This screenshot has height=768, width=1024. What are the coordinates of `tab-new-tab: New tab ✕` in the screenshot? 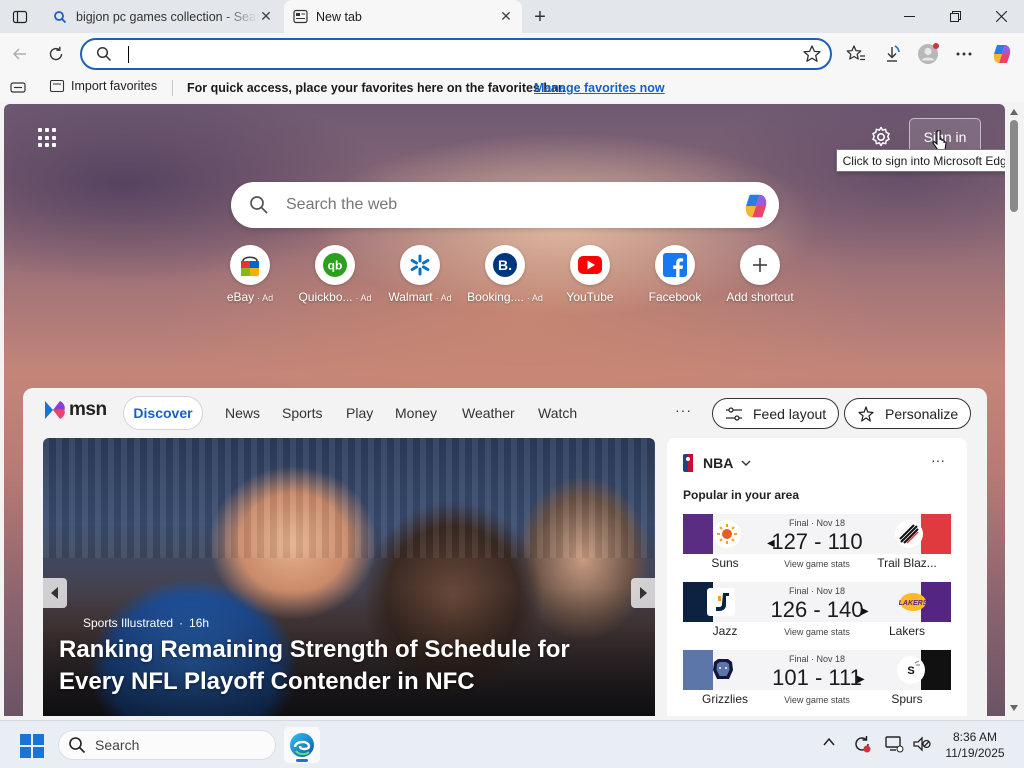 It's located at (403, 16).